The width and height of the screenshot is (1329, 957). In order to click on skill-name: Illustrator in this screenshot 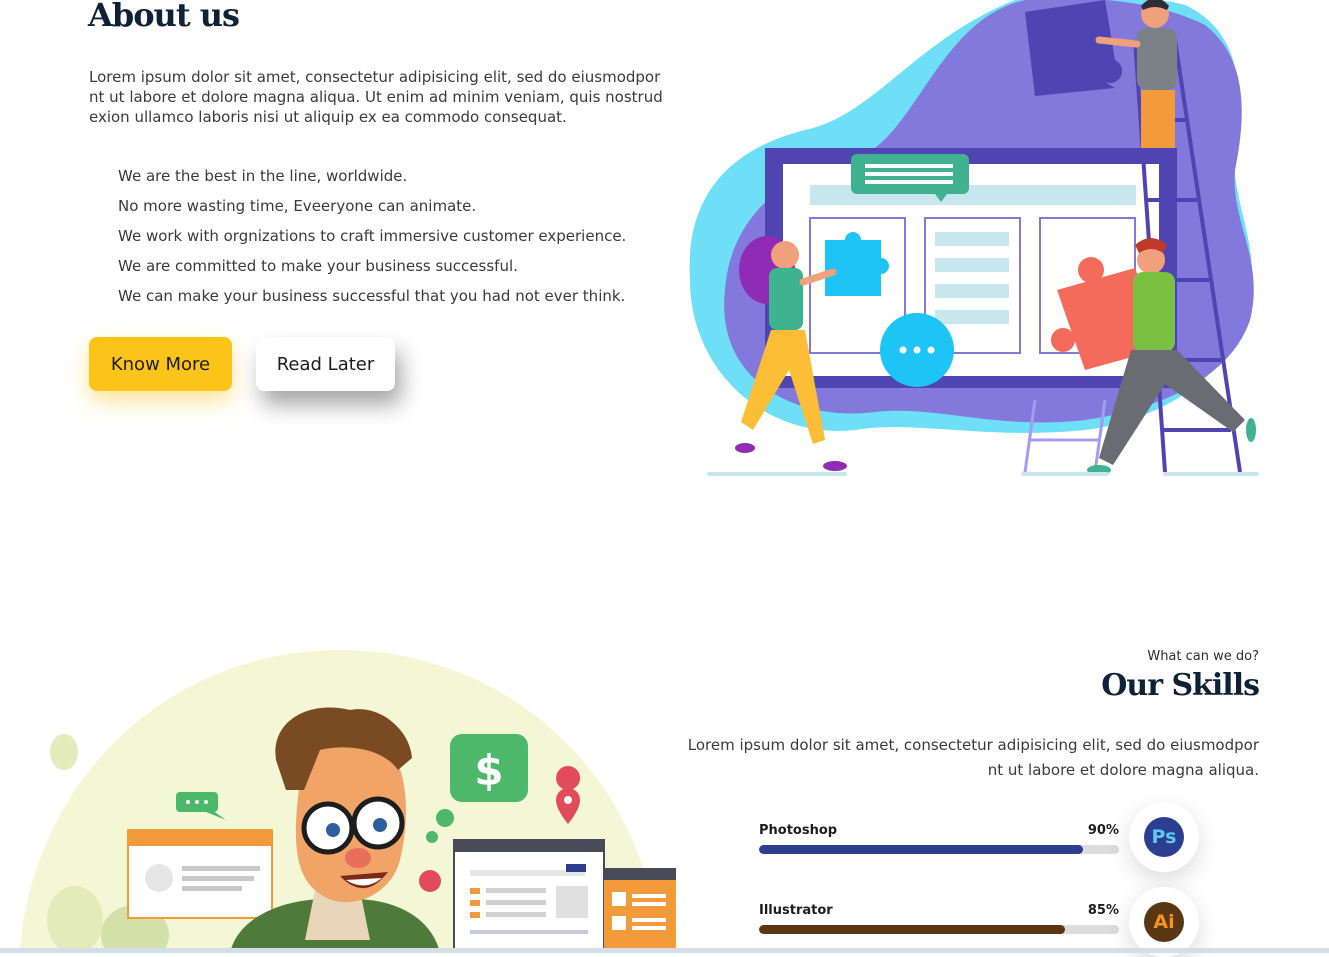, I will do `click(796, 910)`.